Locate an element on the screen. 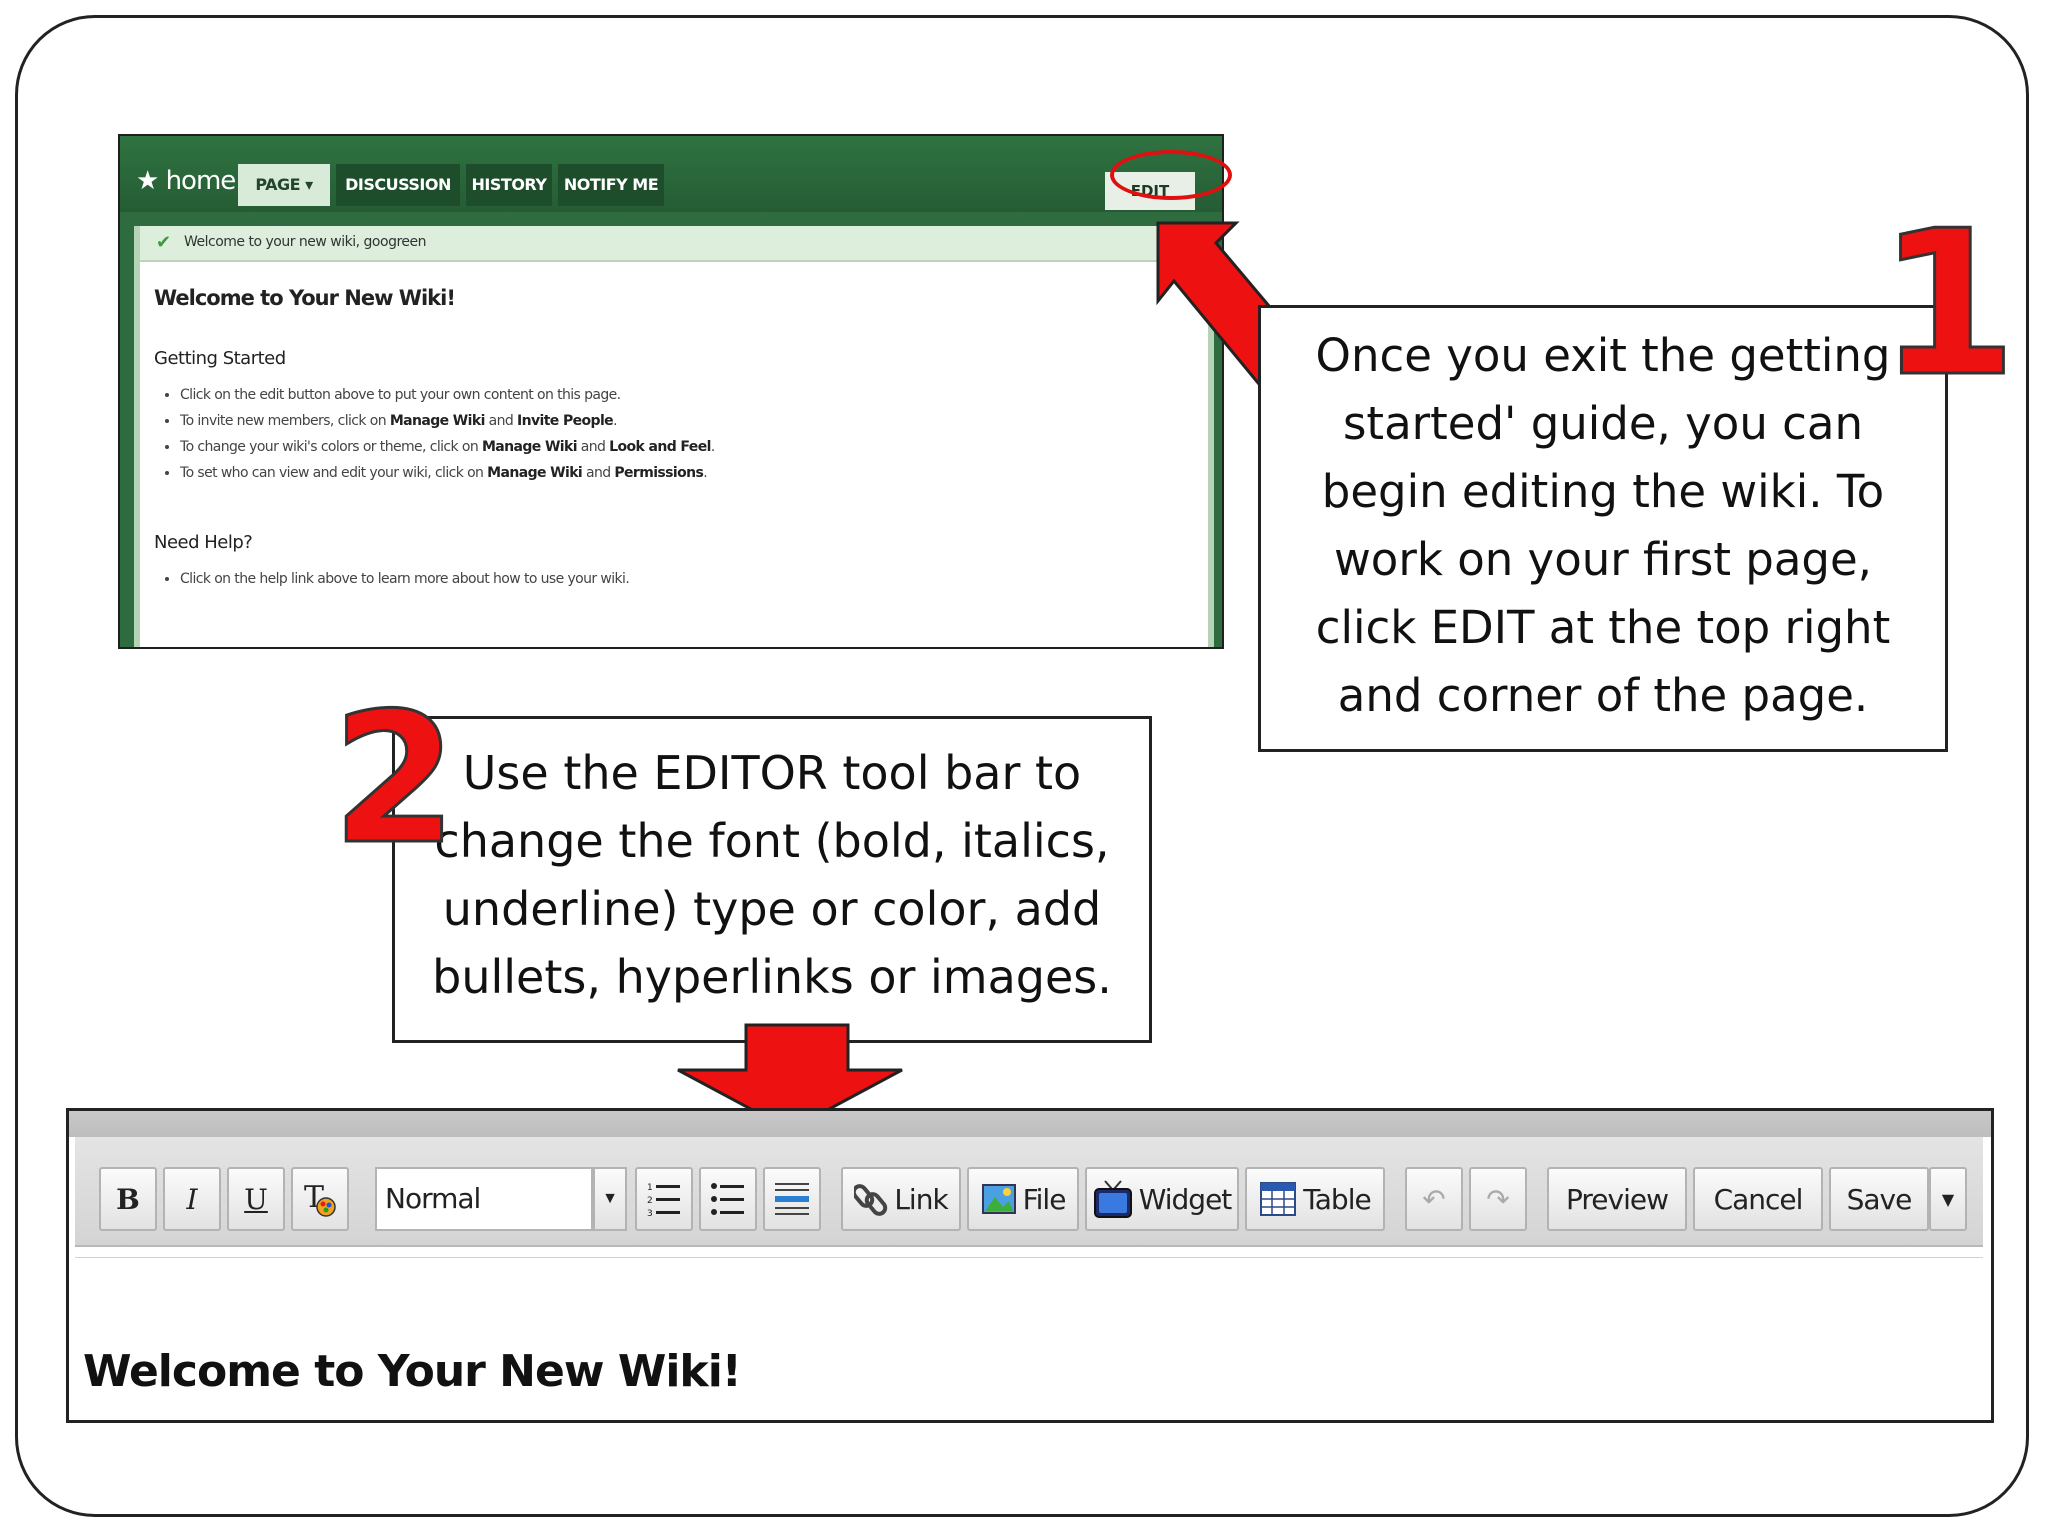  callout-line: underline) type or color, add is located at coordinates (772, 909).